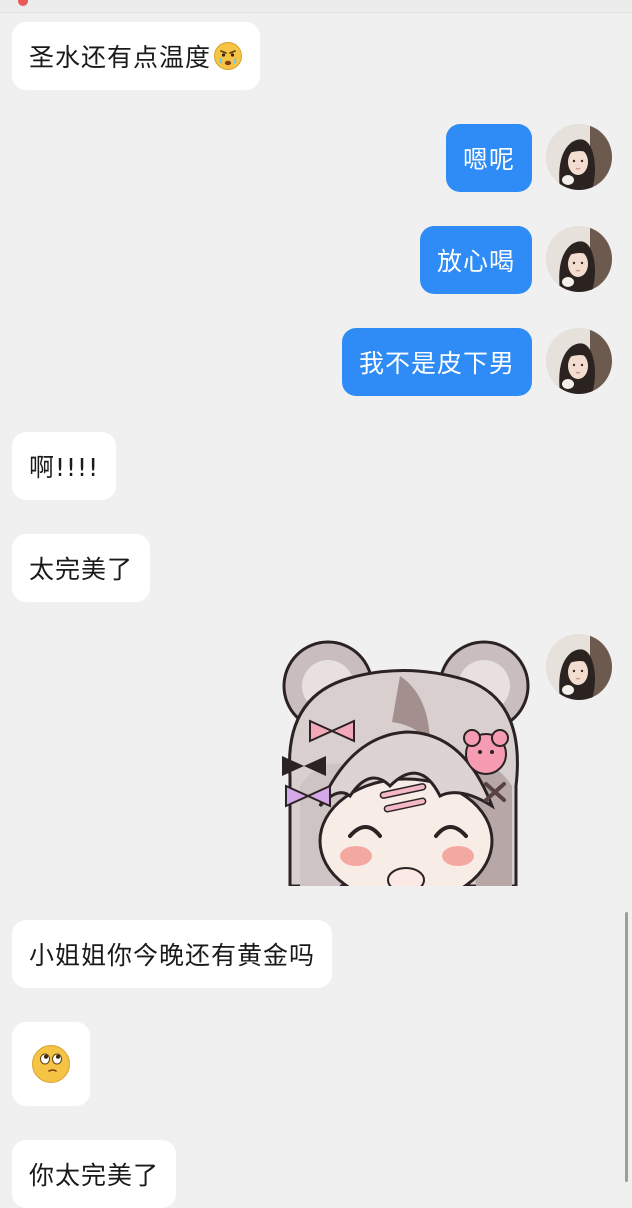 This screenshot has height=1208, width=632. I want to click on outgoing-message-bubble: 嗯呢, so click(488, 158).